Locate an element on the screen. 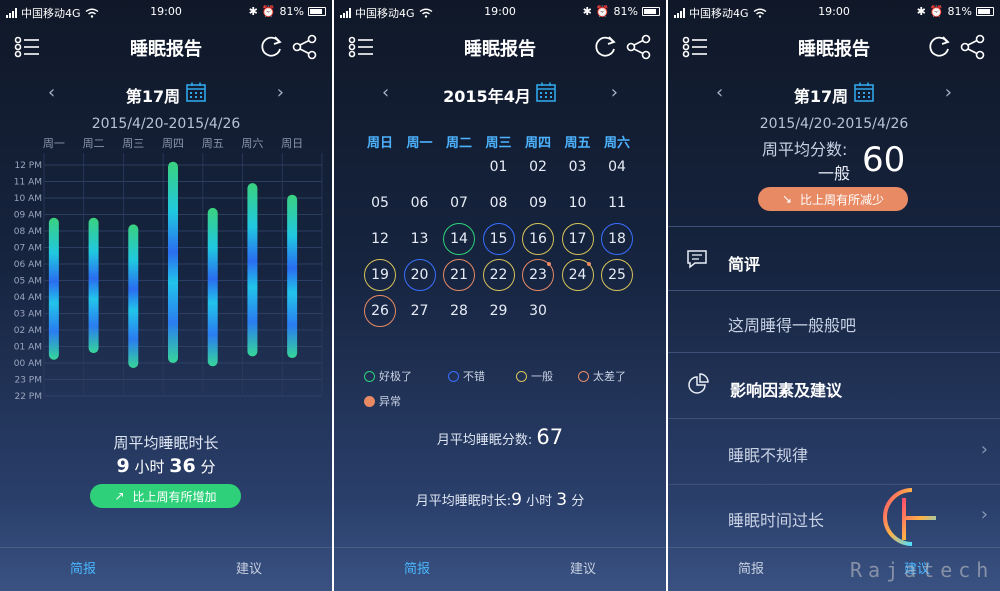  factor-item: 睡眠不规律 › is located at coordinates (834, 451).